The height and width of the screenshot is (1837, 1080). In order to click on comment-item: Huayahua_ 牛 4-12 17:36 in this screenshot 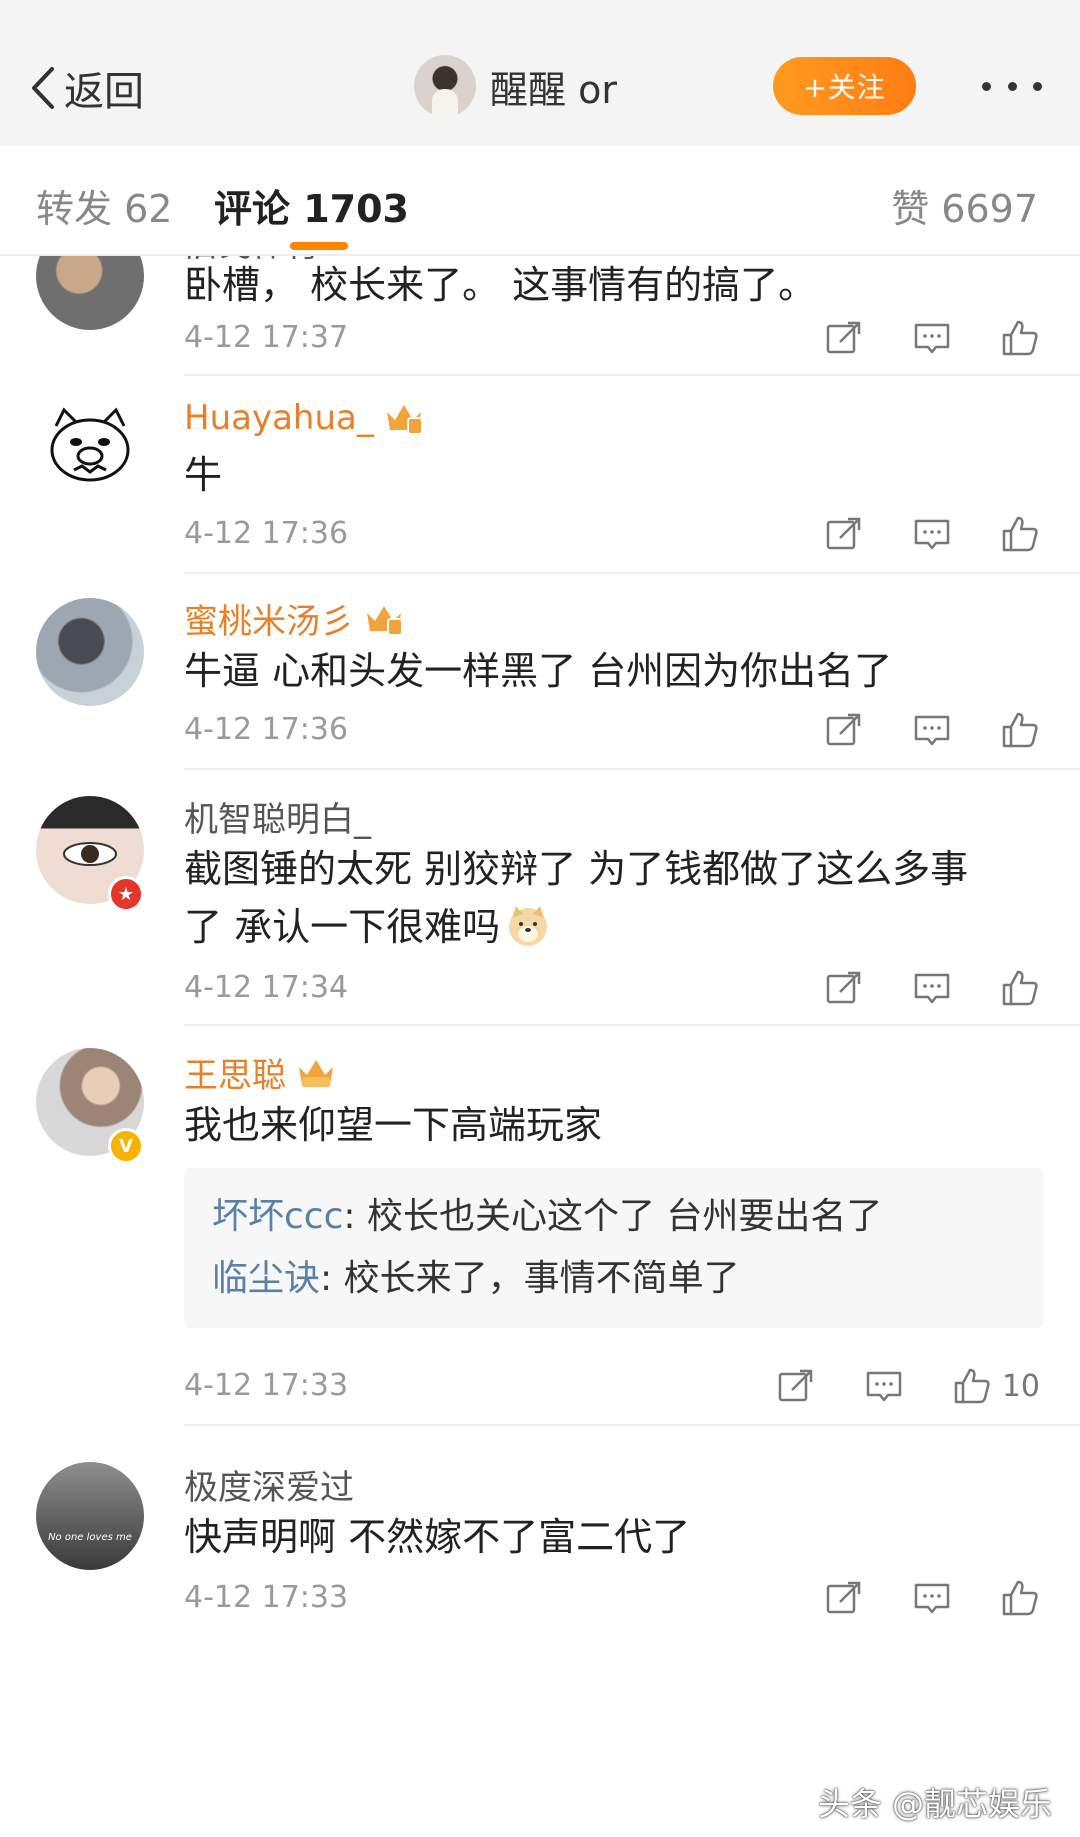, I will do `click(540, 476)`.